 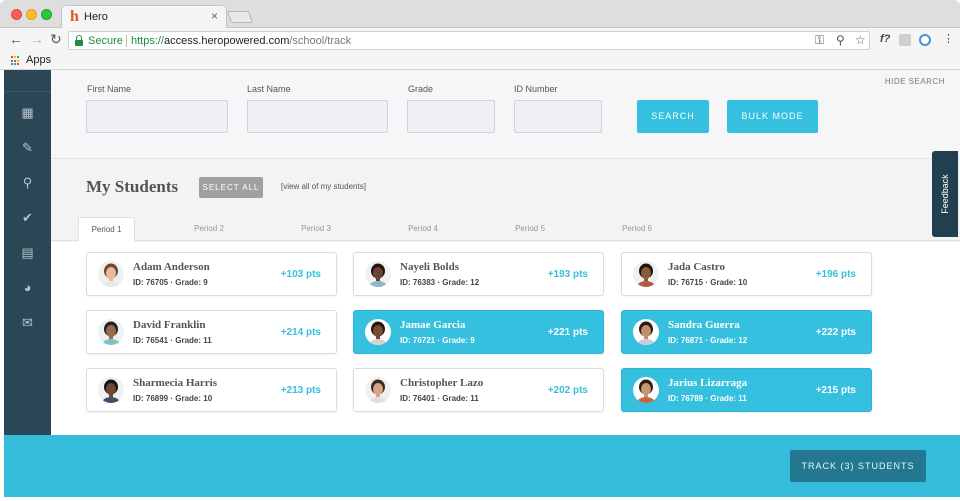 What do you see at coordinates (132, 186) in the screenshot?
I see `section-title: My Students` at bounding box center [132, 186].